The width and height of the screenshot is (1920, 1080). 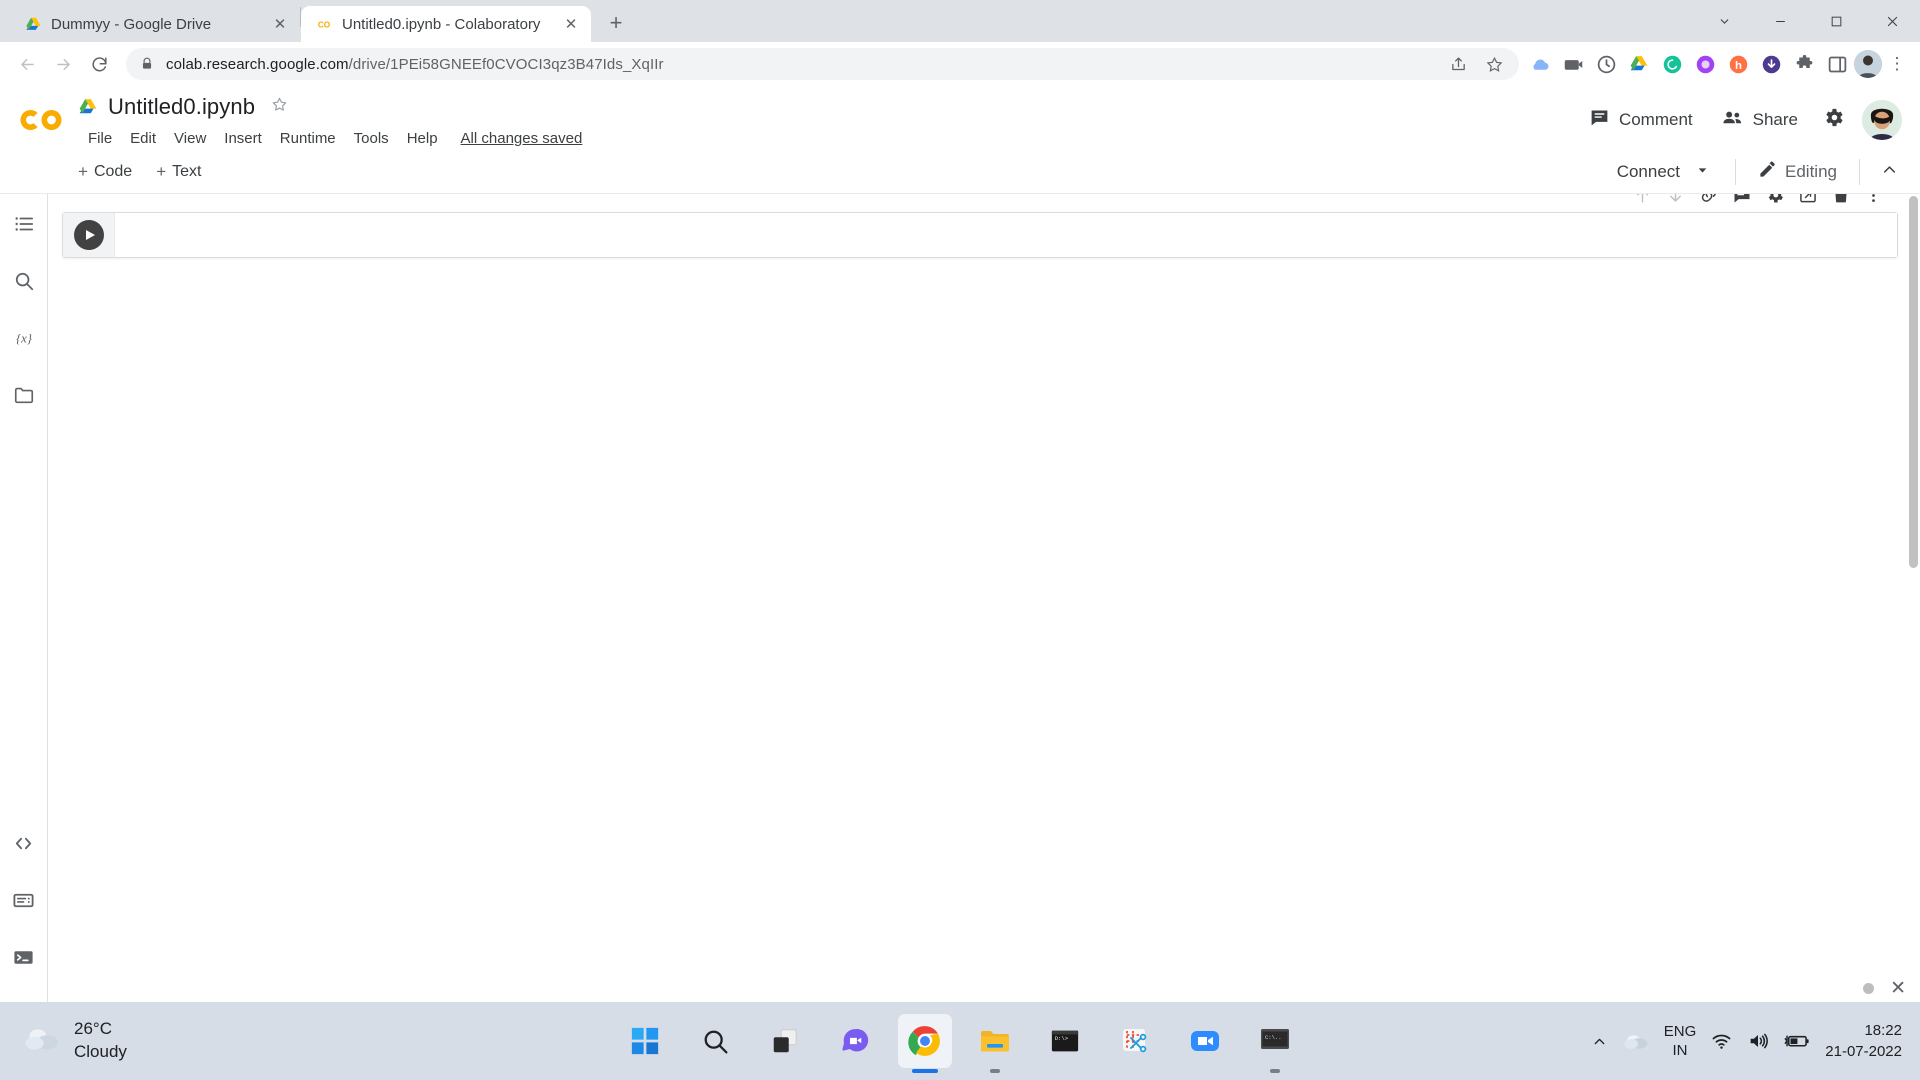 I want to click on language-line-1: ENG, so click(x=1680, y=1031).